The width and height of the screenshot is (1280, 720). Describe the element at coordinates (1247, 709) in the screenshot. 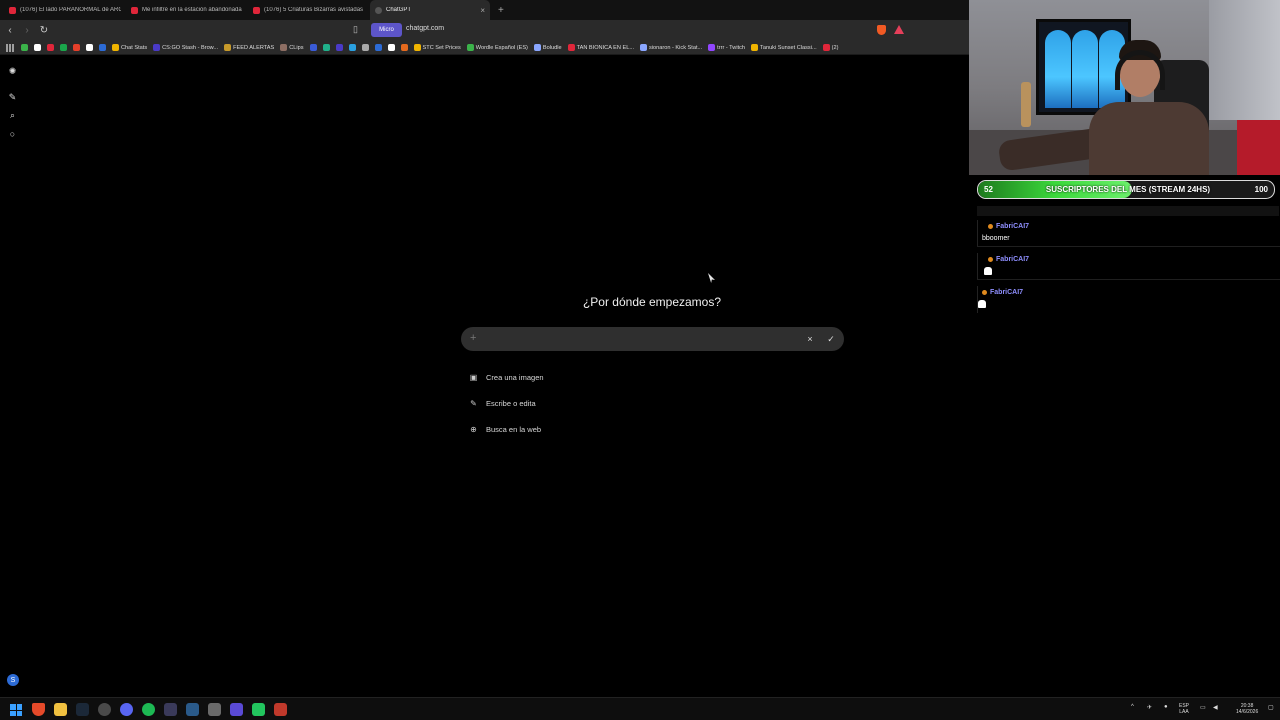

I see `clock: 20:38 14/6/2026` at that location.